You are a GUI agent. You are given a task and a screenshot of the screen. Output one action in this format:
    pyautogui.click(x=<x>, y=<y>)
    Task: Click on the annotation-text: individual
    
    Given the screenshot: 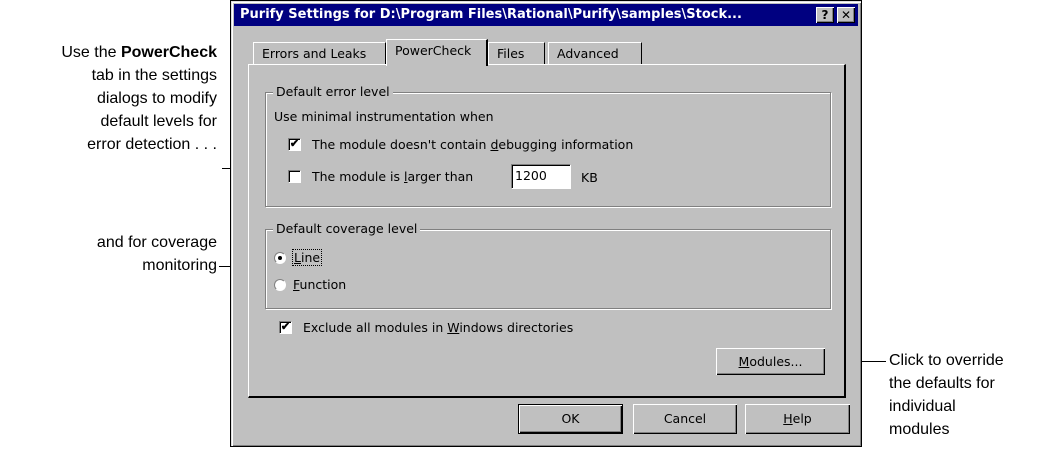 What is the action you would take?
    pyautogui.click(x=922, y=406)
    